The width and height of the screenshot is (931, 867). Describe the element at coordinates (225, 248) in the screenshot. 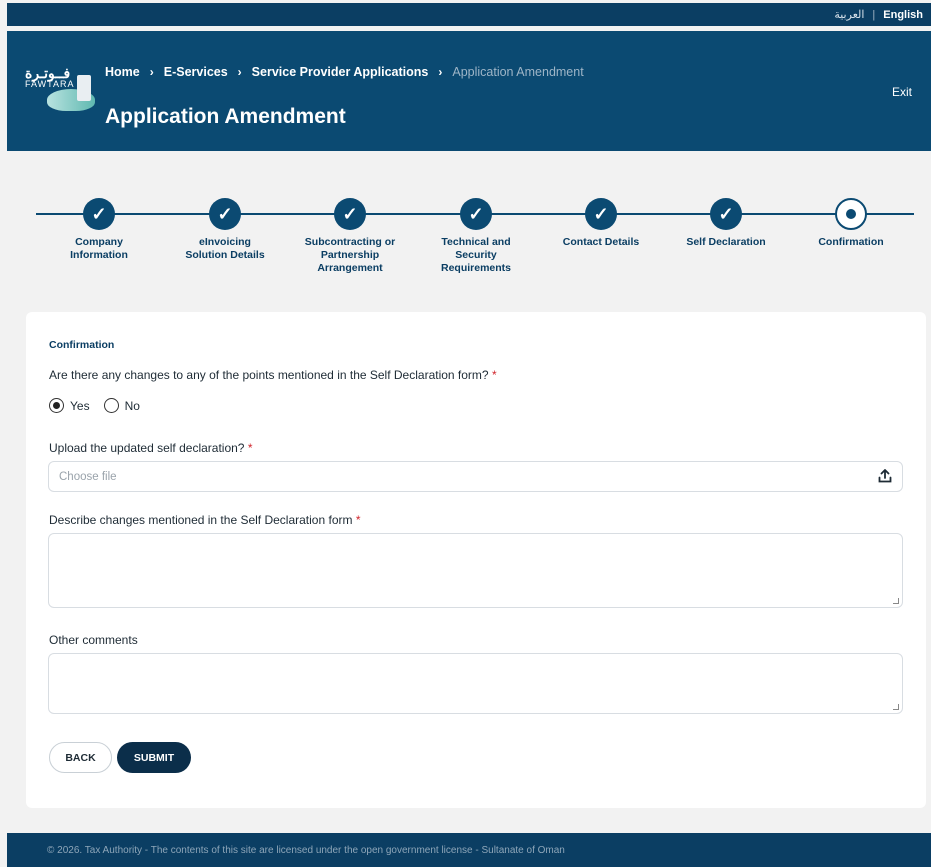

I see `step-label: eInvoicing Solution Details` at that location.